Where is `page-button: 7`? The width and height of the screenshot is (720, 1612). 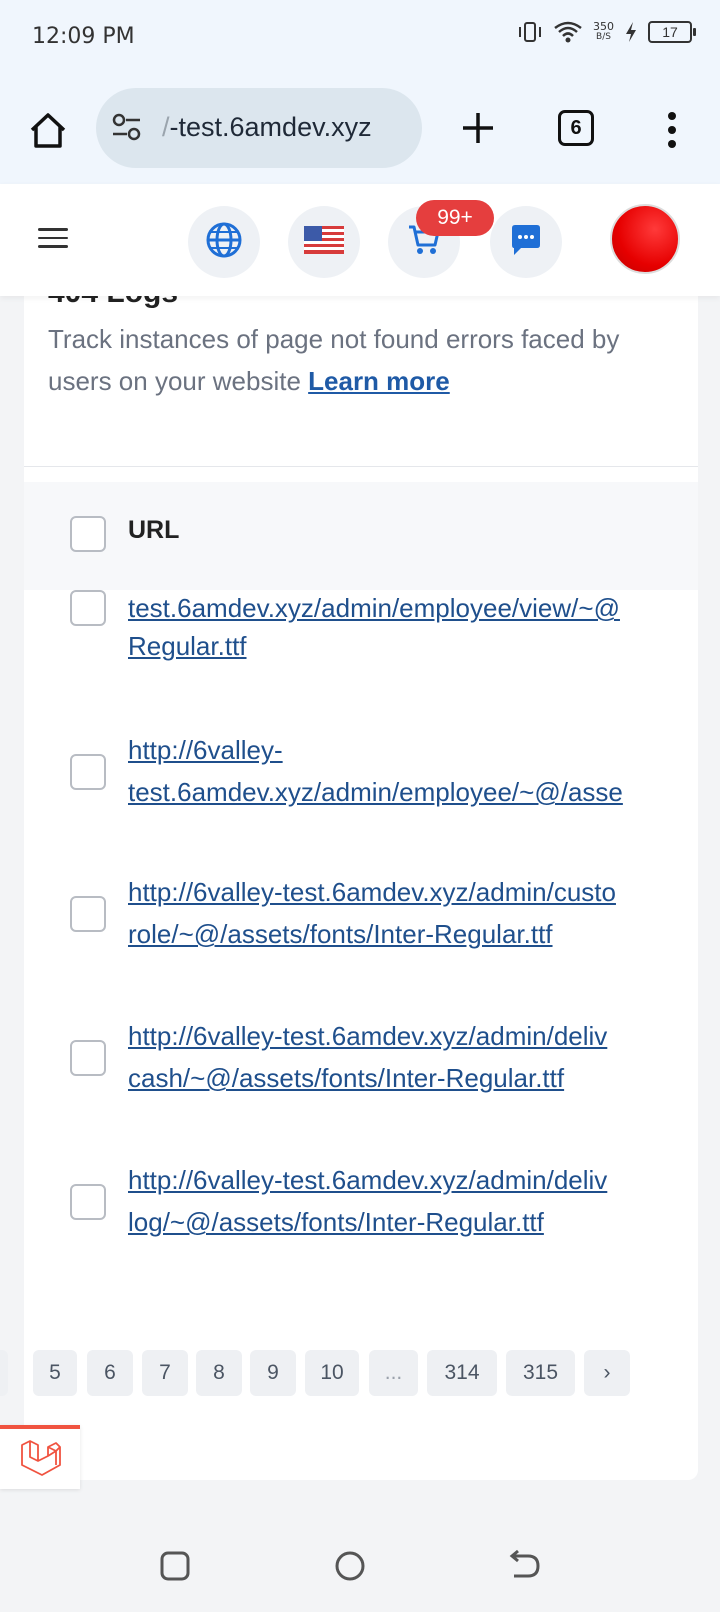
page-button: 7 is located at coordinates (165, 1373).